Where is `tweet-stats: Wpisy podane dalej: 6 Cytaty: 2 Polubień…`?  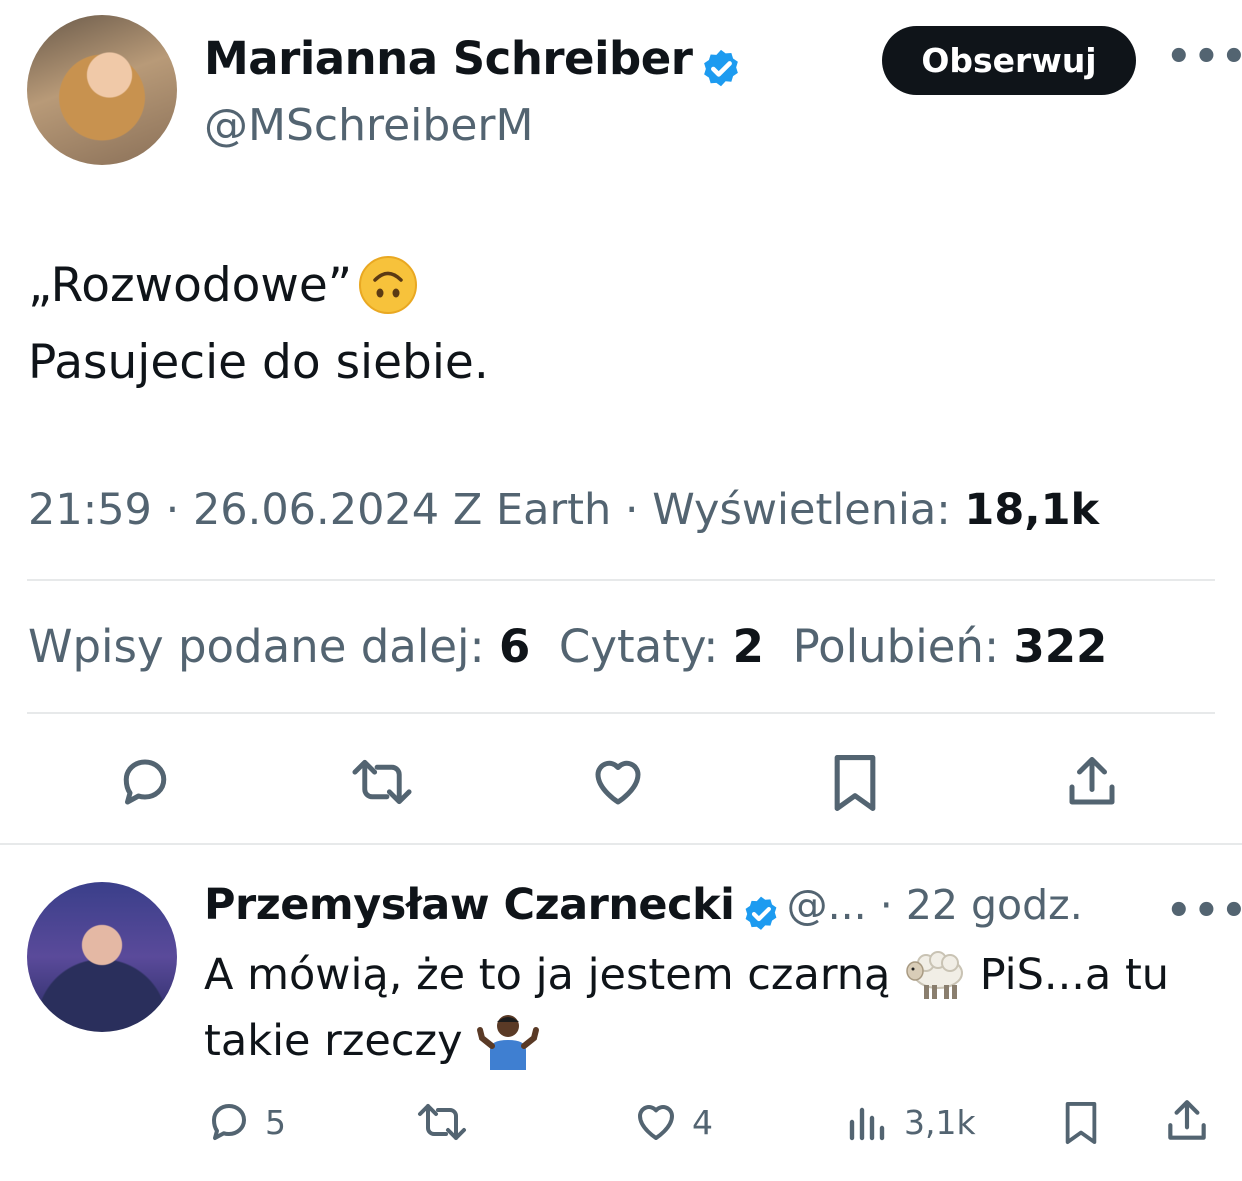 tweet-stats: Wpisy podane dalej: 6 Cytaty: 2 Polubień… is located at coordinates (567, 646).